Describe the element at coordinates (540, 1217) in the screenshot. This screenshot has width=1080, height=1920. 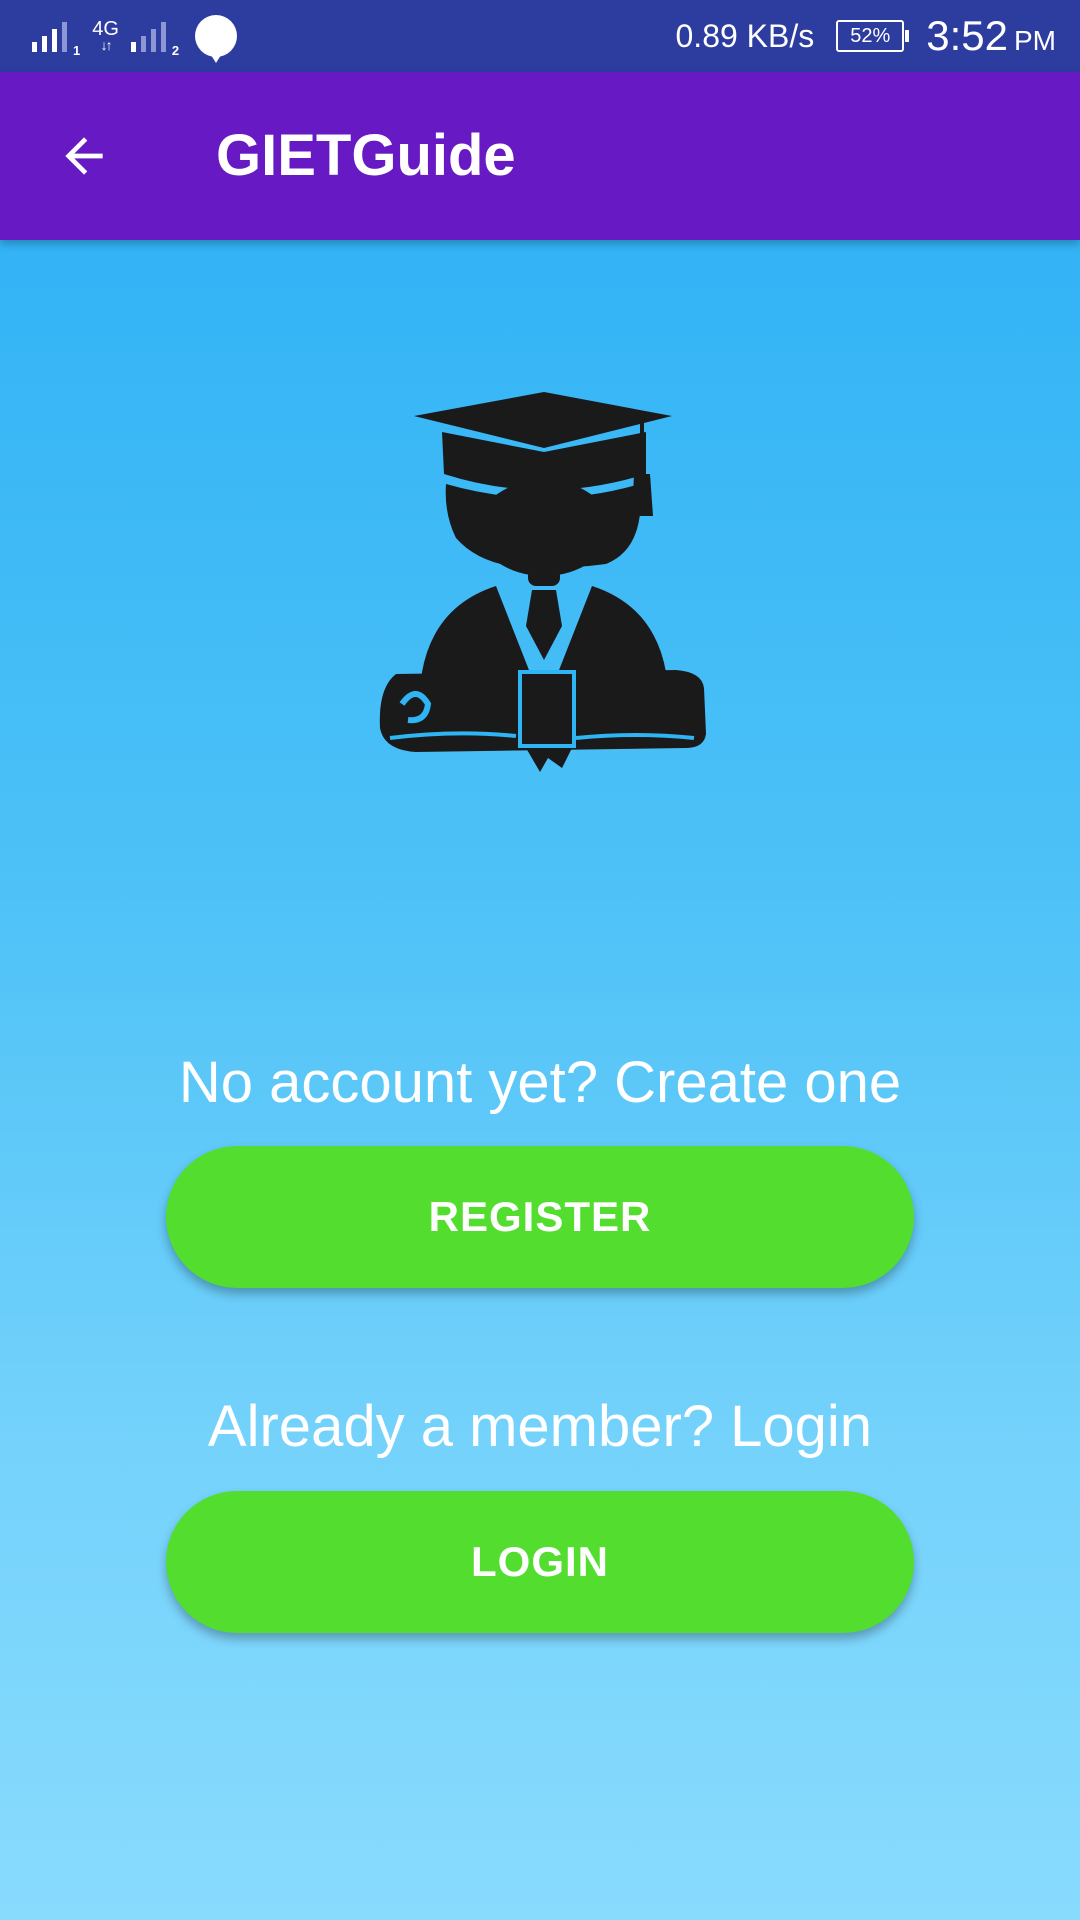
I see `register-button: REGISTER` at that location.